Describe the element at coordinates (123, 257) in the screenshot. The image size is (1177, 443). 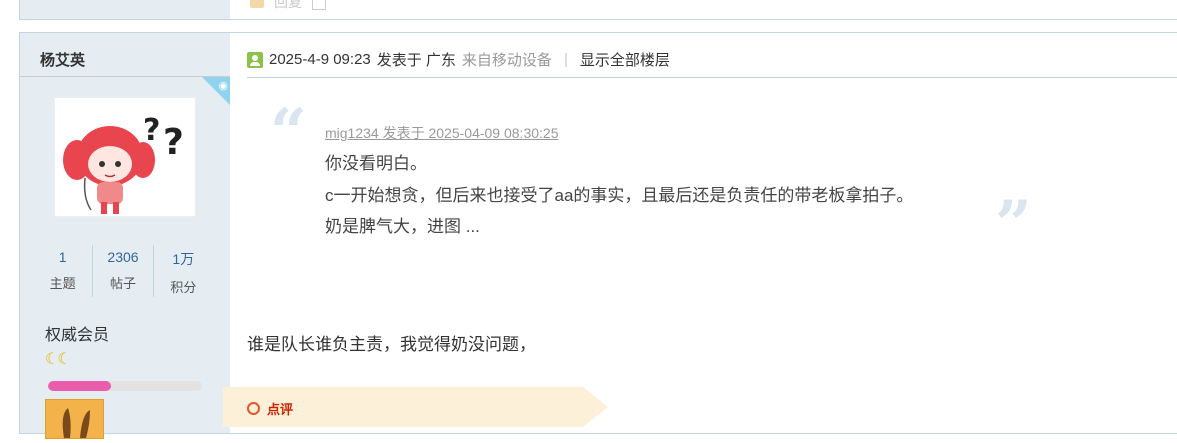
I see `stat-posts-value: 2306` at that location.